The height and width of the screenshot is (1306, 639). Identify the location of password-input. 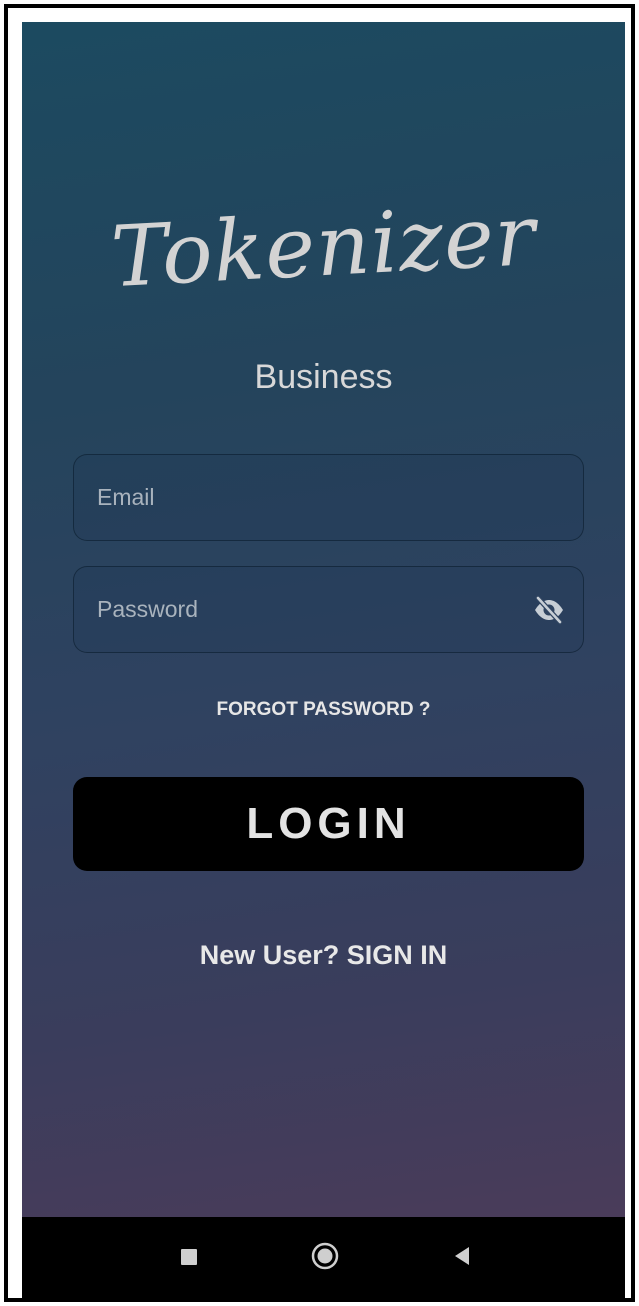
(328, 609).